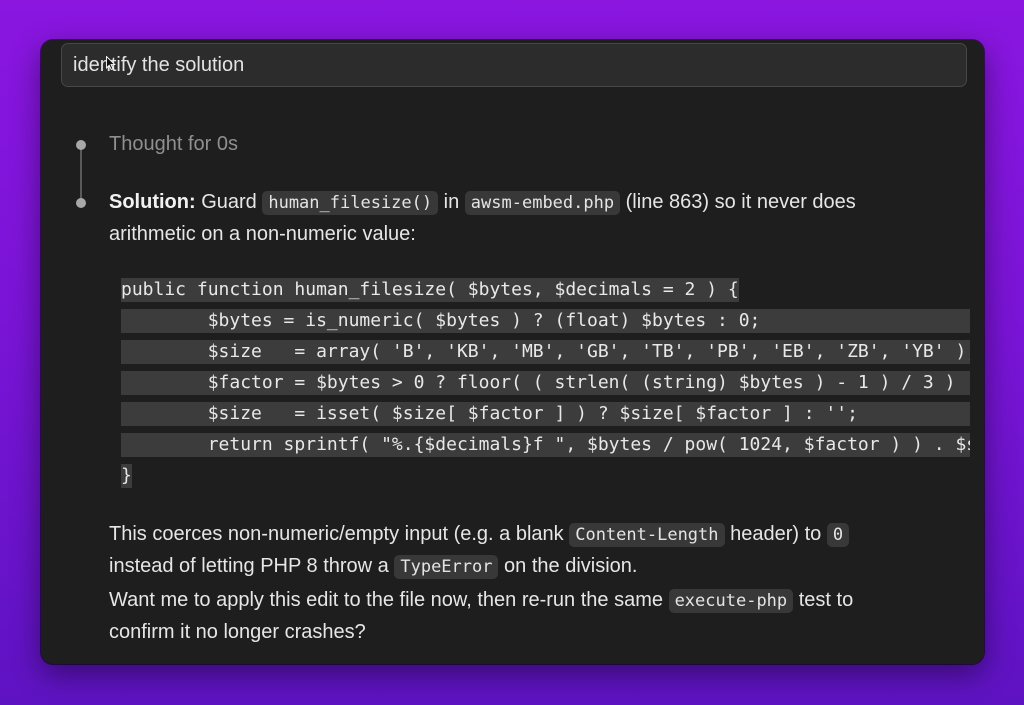  Describe the element at coordinates (229, 202) in the screenshot. I see `solution-text-1: Guard` at that location.